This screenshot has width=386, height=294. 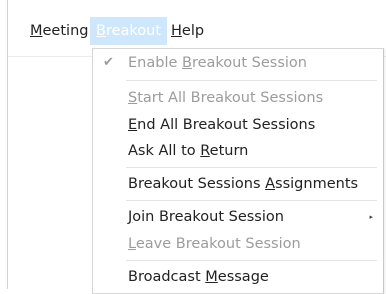 What do you see at coordinates (371, 217) in the screenshot?
I see `submenu-arrow-icon: ▸` at bounding box center [371, 217].